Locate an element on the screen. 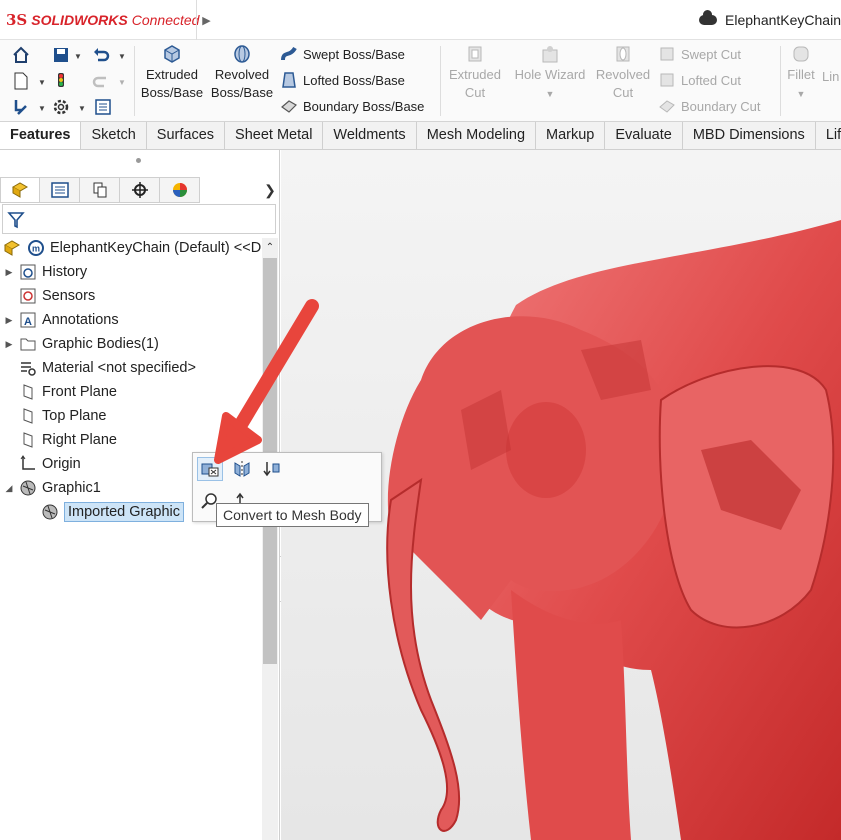  configuration-manager-tab is located at coordinates (100, 190).